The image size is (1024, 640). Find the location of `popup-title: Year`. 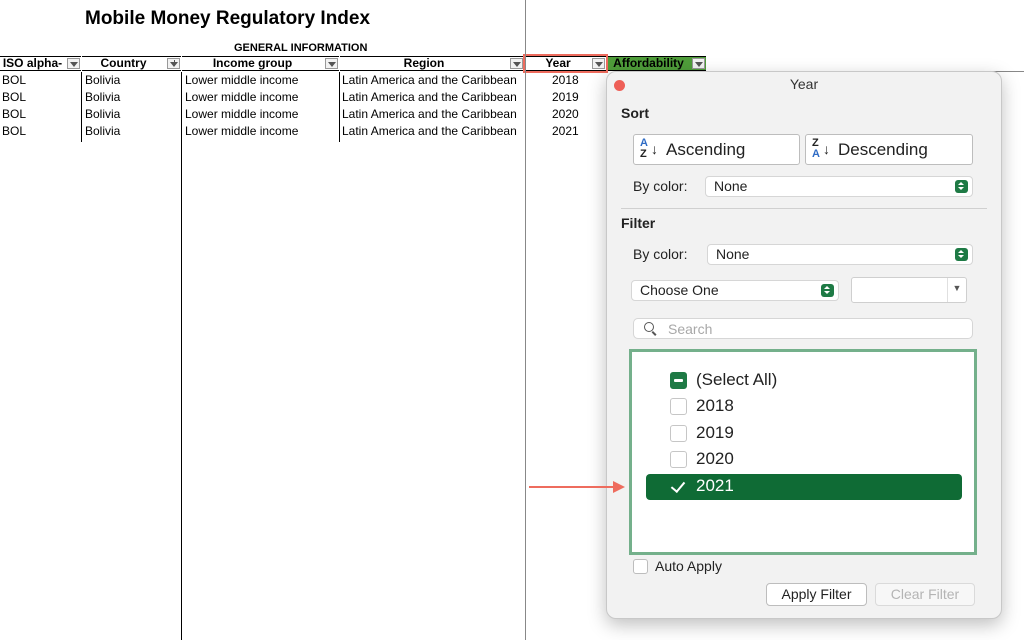

popup-title: Year is located at coordinates (804, 84).